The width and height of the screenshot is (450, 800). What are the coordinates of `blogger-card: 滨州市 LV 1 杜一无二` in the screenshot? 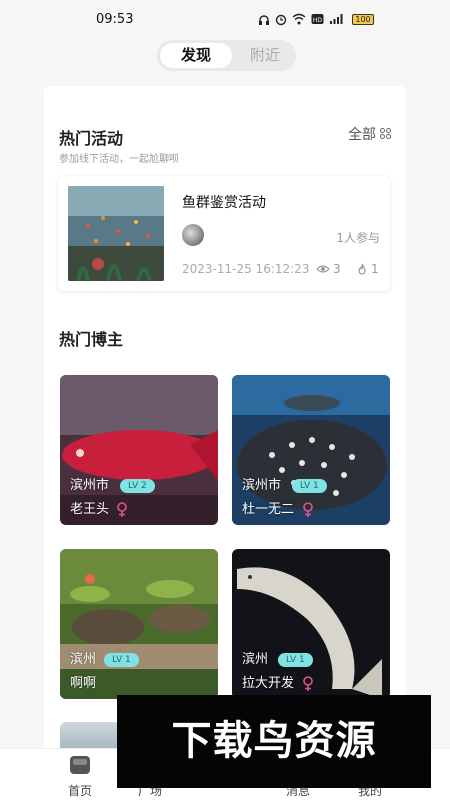 It's located at (311, 450).